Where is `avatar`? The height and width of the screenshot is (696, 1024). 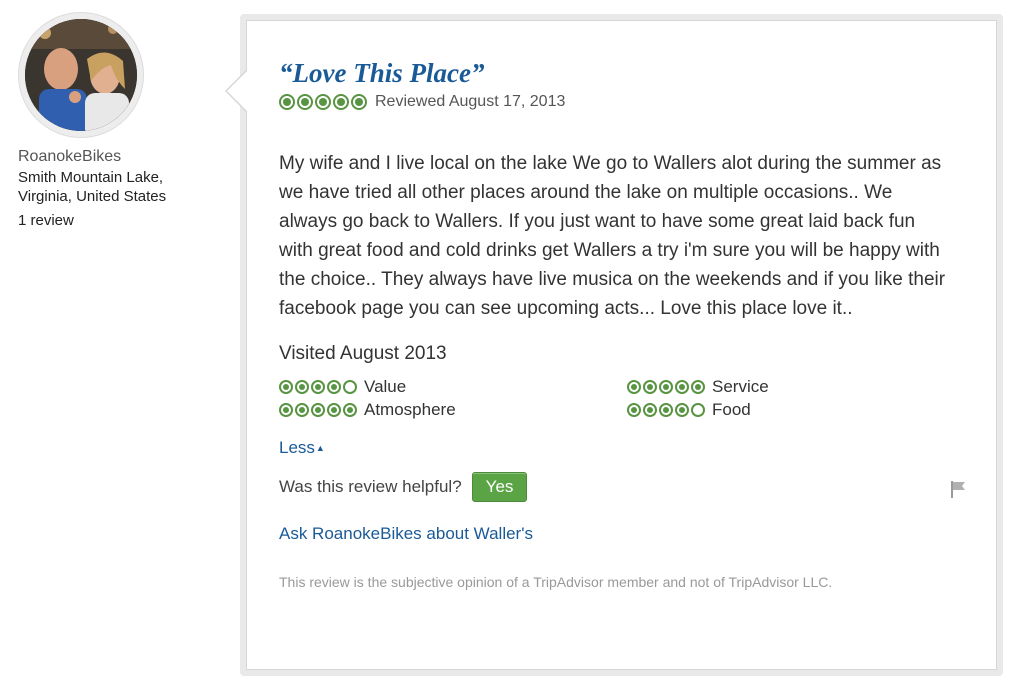 avatar is located at coordinates (81, 75).